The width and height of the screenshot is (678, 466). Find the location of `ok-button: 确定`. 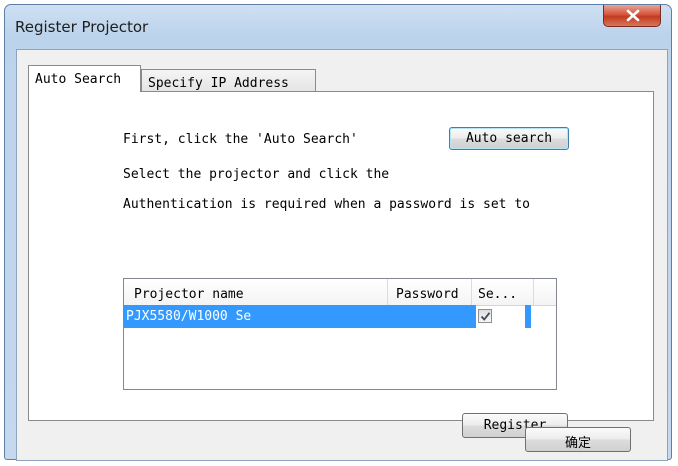

ok-button: 确定 is located at coordinates (578, 439).